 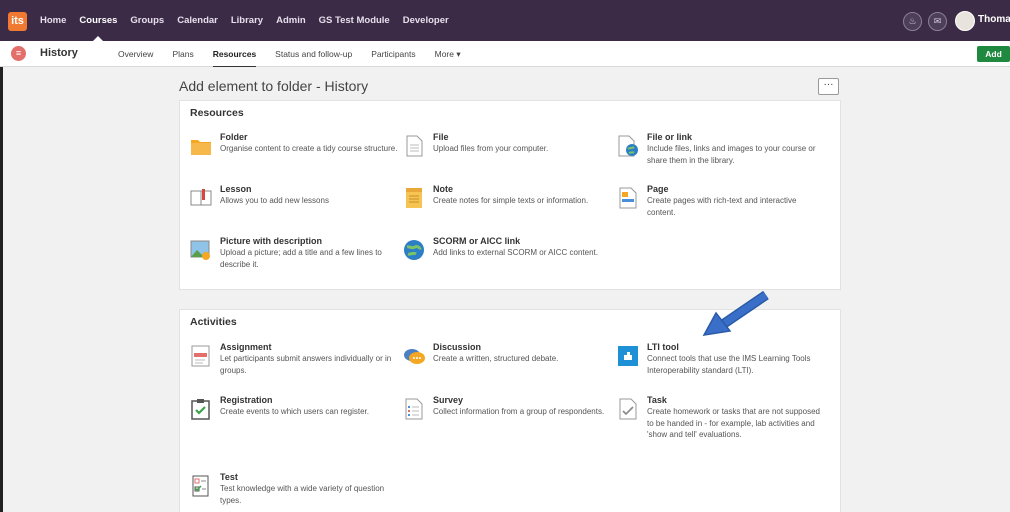 What do you see at coordinates (448, 54) in the screenshot?
I see `tab-more: More ▾` at bounding box center [448, 54].